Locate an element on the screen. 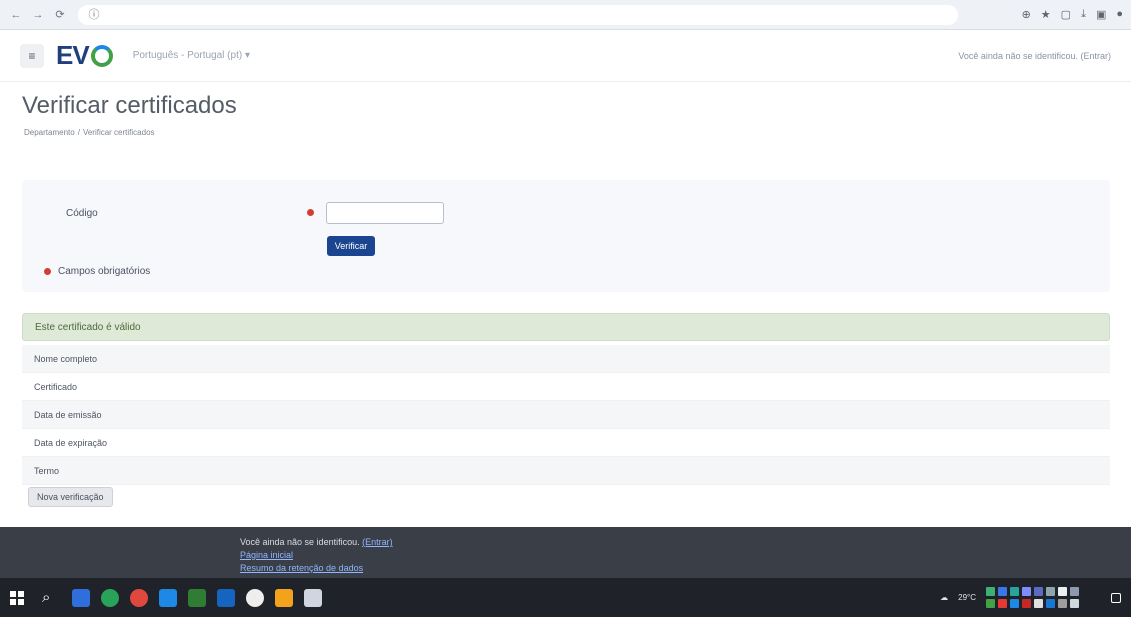 This screenshot has height=617, width=1131. back-icon: ← is located at coordinates (16, 15).